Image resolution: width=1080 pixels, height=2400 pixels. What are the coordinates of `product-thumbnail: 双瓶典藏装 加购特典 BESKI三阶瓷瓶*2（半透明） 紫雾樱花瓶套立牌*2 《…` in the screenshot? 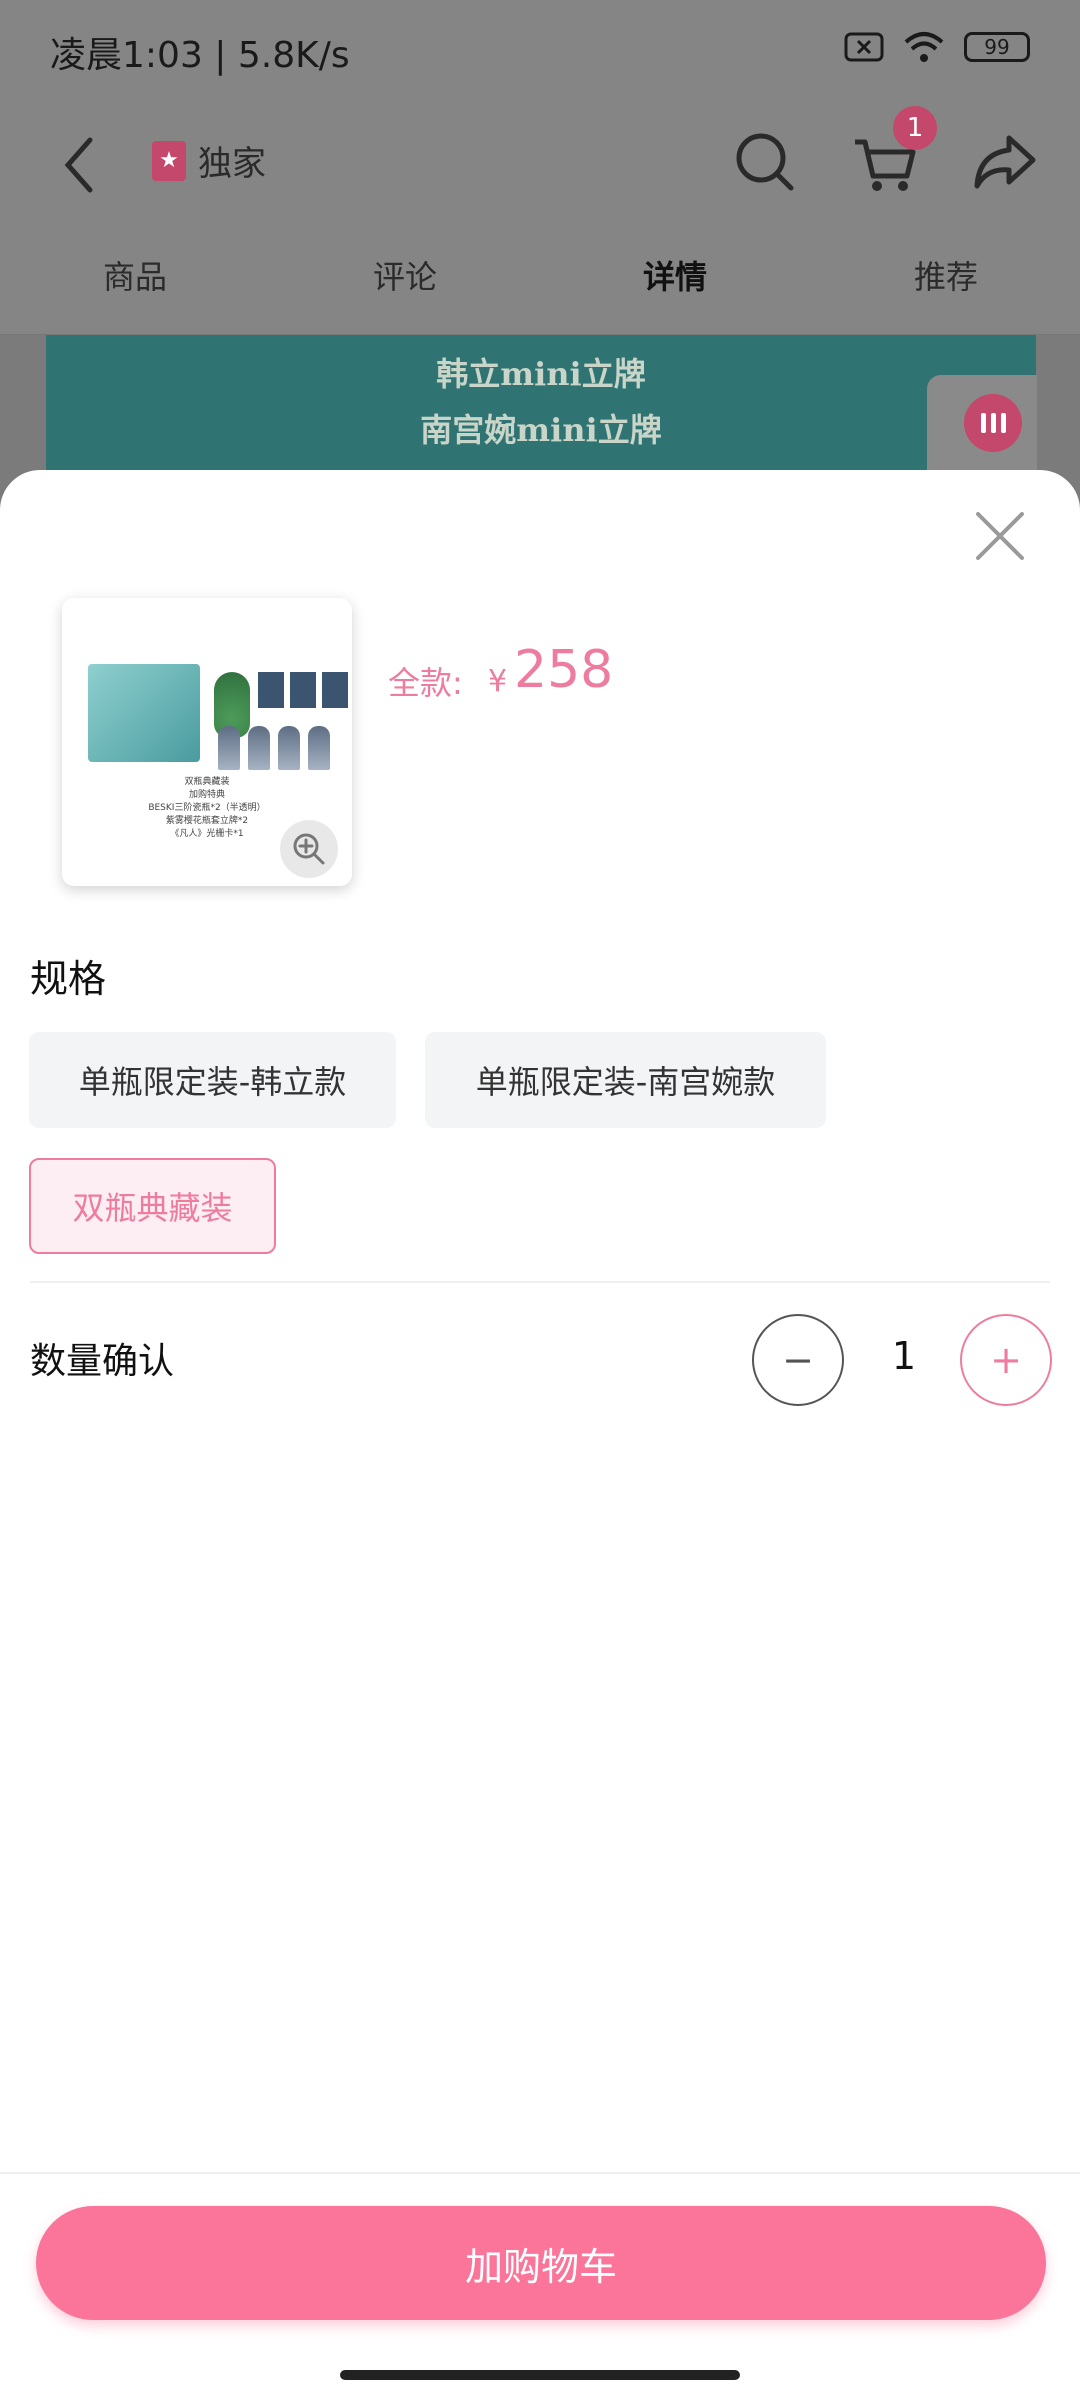 It's located at (207, 742).